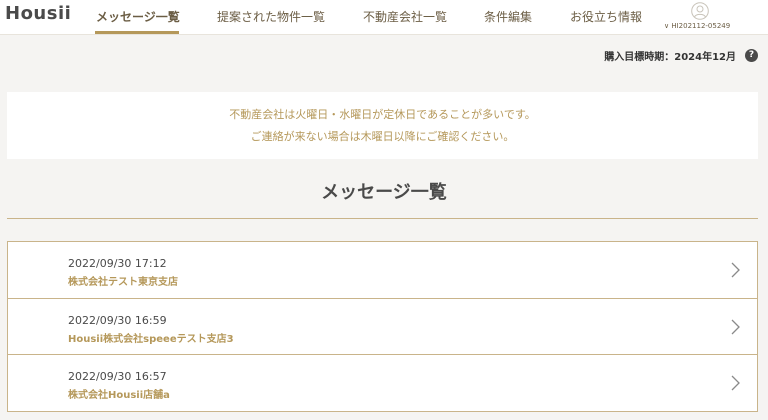 The image size is (768, 420). Describe the element at coordinates (508, 16) in the screenshot. I see `nav-tab-edit-conditions: 条件編集` at that location.